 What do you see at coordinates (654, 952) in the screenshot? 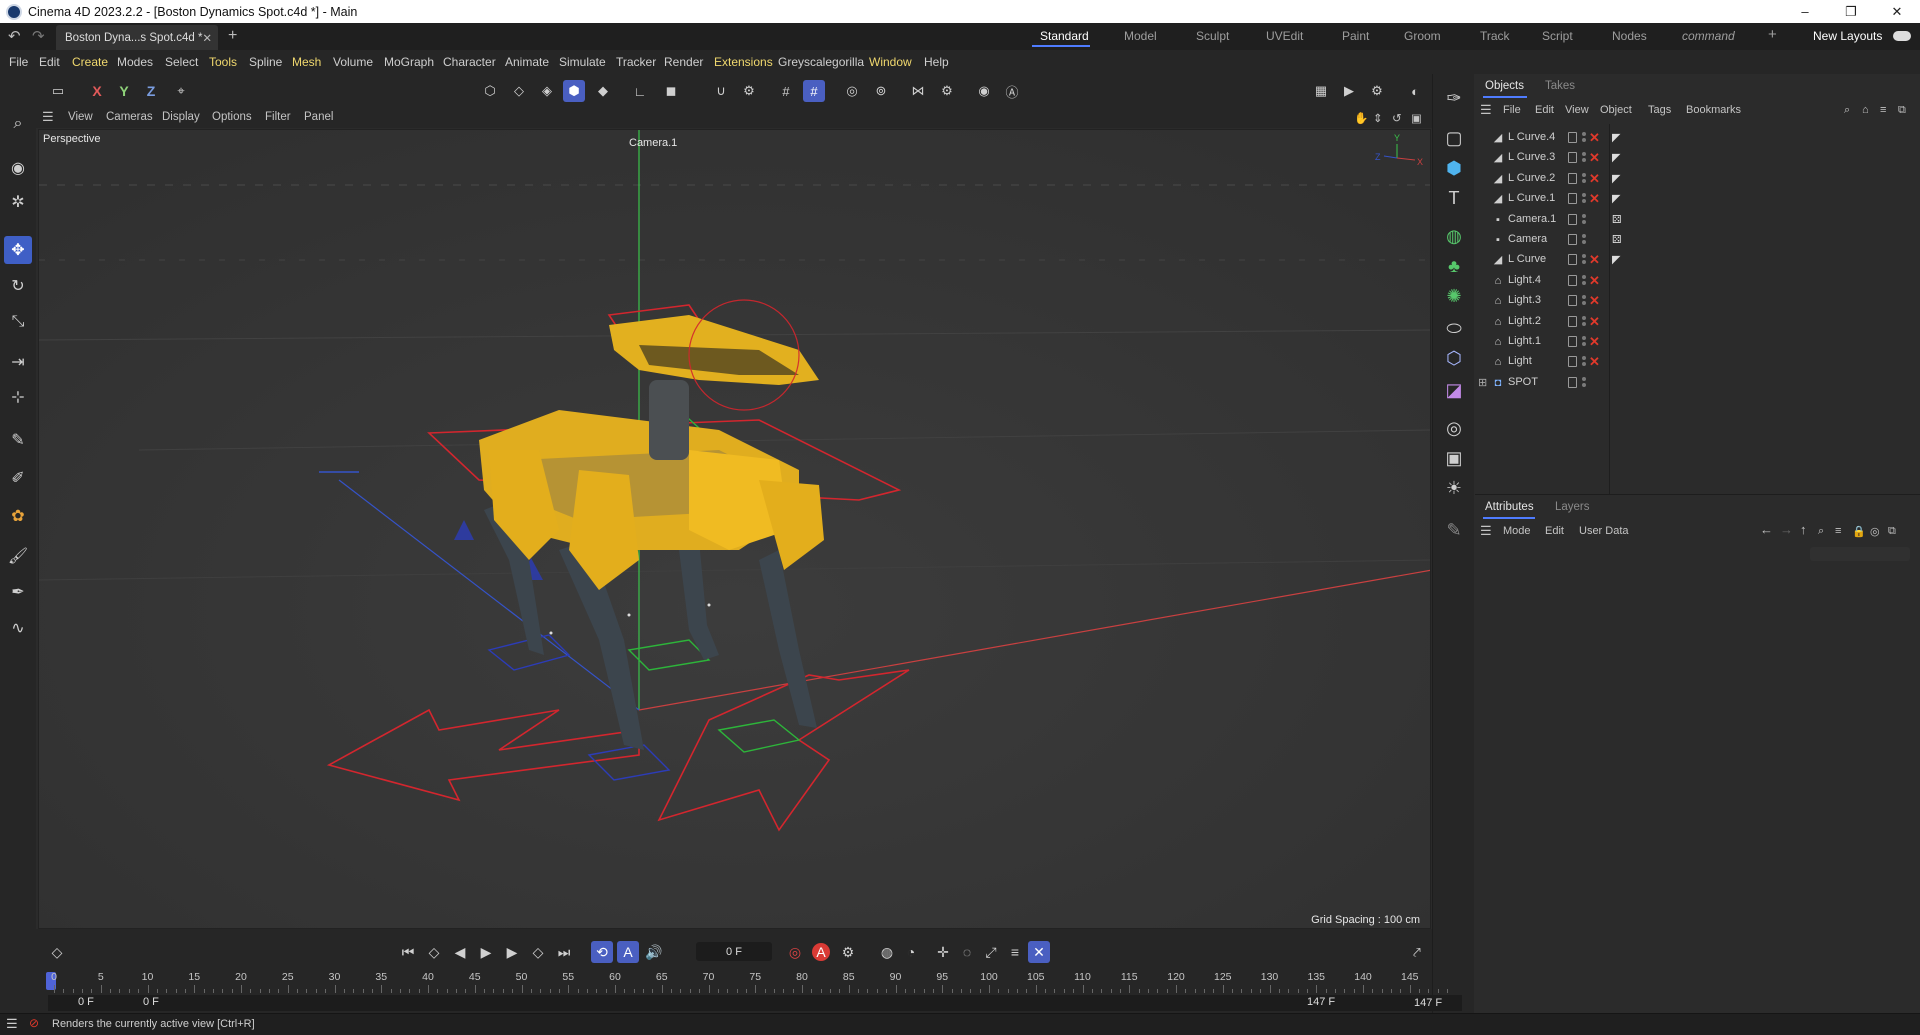
I see `sound-icon: 🔊` at bounding box center [654, 952].